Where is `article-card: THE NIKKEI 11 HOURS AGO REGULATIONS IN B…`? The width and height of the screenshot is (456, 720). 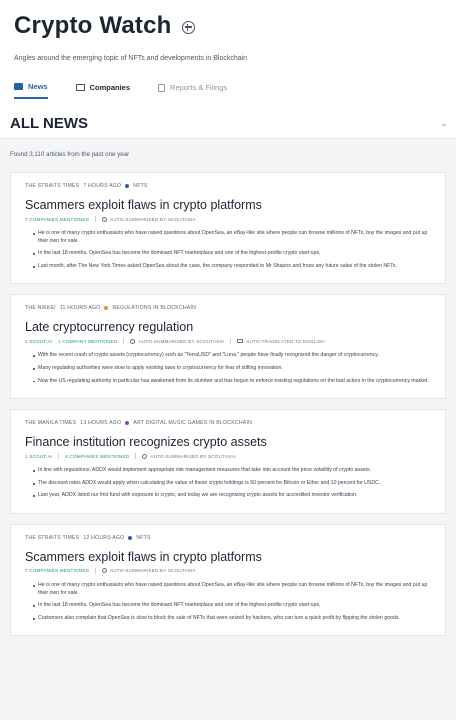
article-card: THE NIKKEI 11 HOURS AGO REGULATIONS IN B… is located at coordinates (228, 347).